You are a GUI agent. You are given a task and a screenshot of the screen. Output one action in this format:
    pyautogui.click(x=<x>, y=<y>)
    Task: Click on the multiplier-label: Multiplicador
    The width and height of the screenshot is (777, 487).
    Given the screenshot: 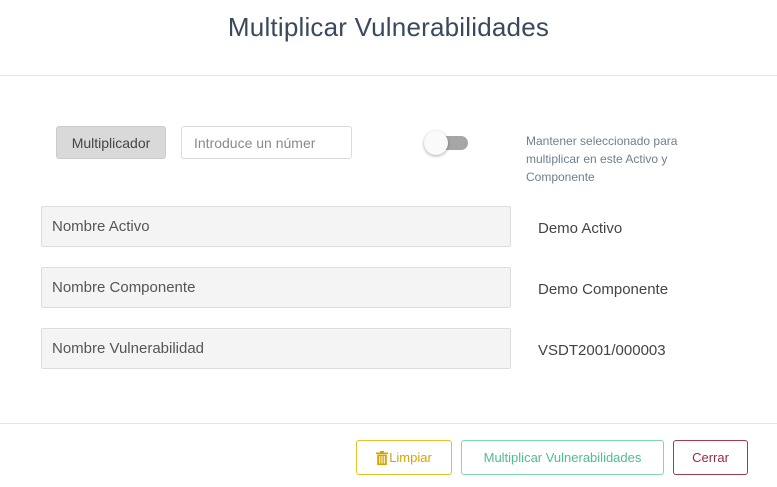 What is the action you would take?
    pyautogui.click(x=111, y=142)
    